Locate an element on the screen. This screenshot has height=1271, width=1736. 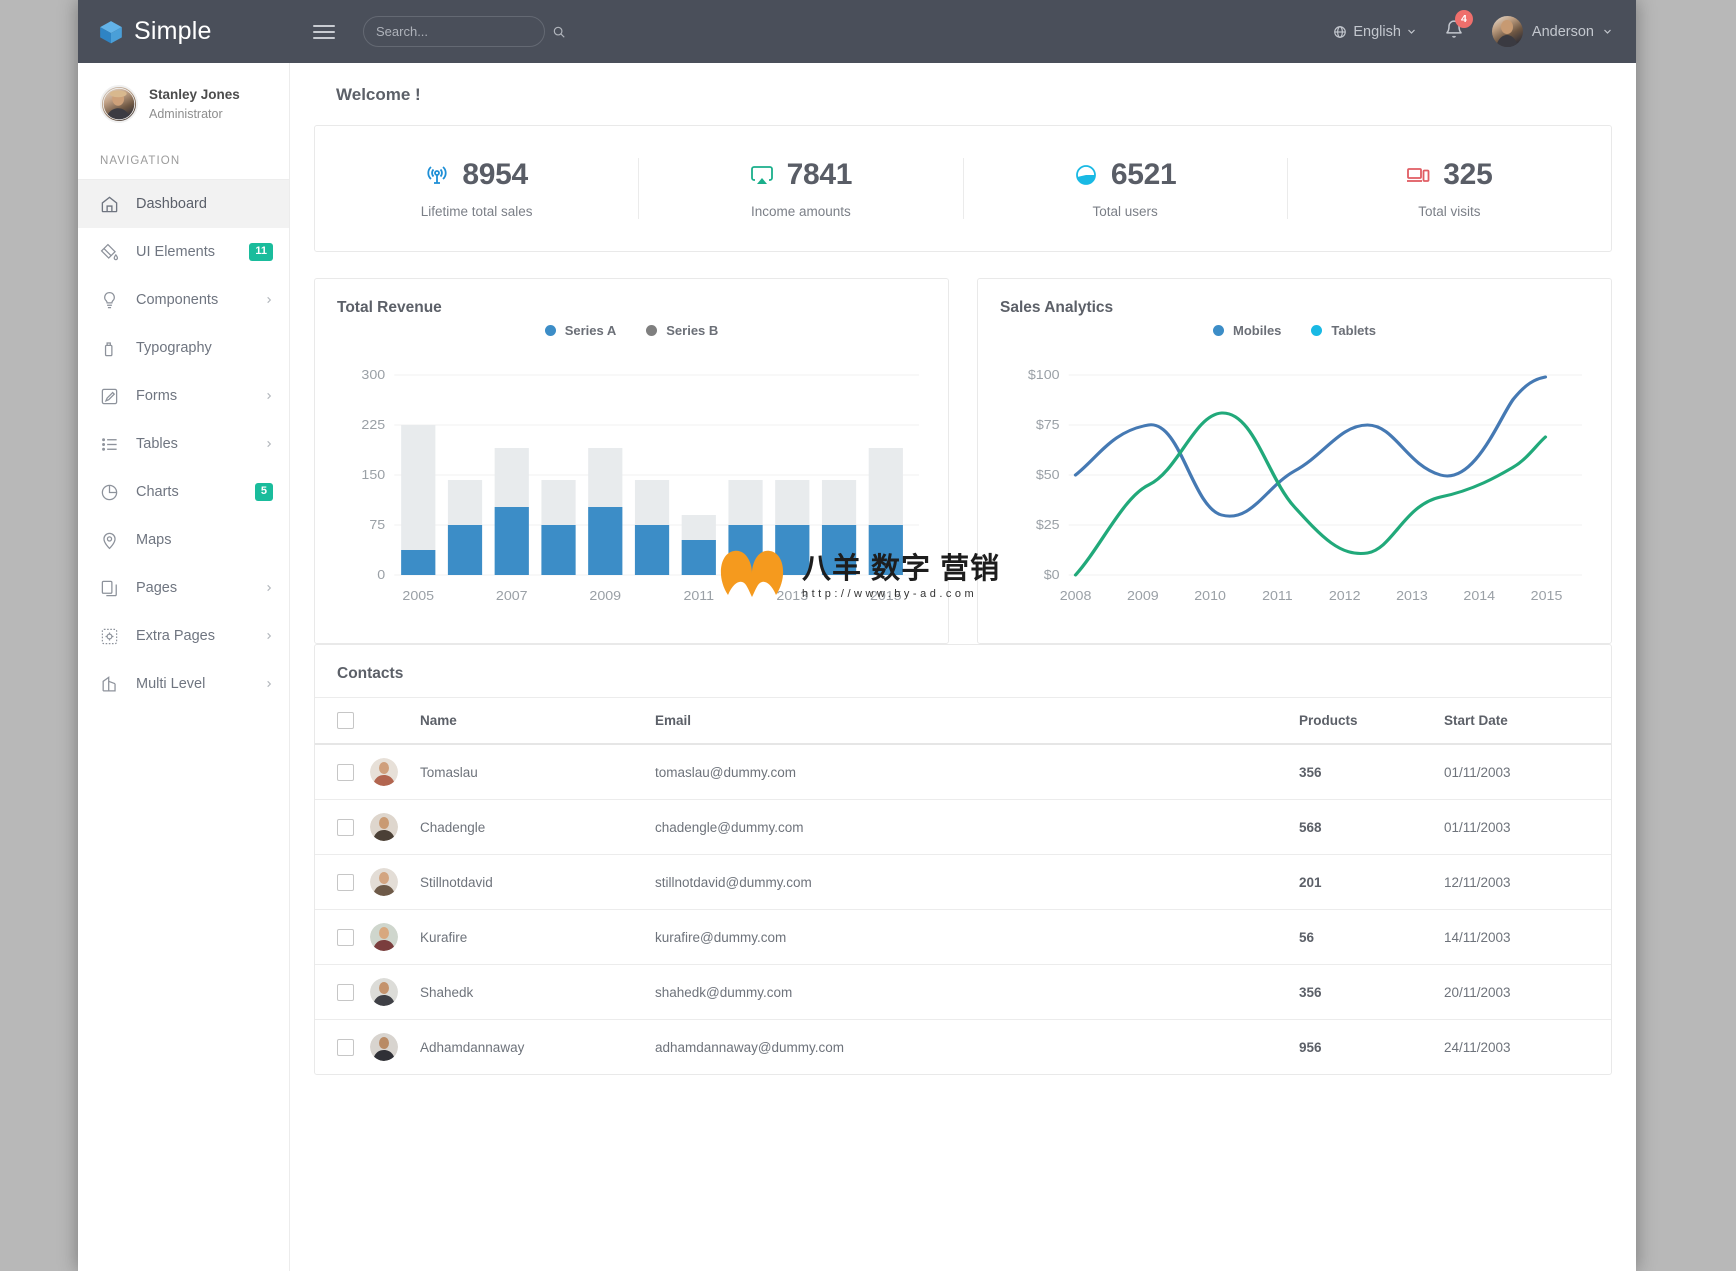
cell-products: 568 is located at coordinates (1363, 827).